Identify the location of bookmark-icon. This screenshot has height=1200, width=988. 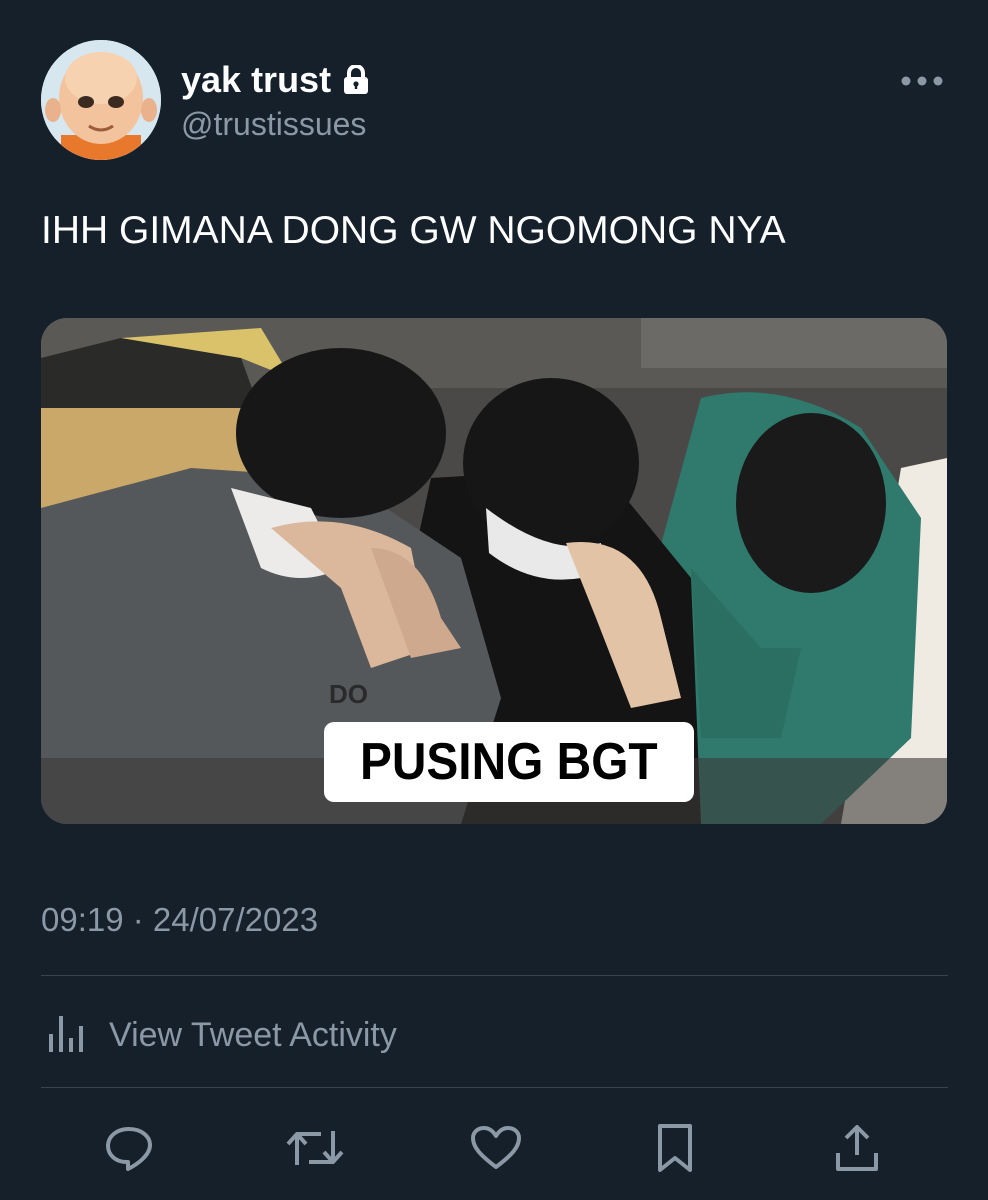
(675, 1148).